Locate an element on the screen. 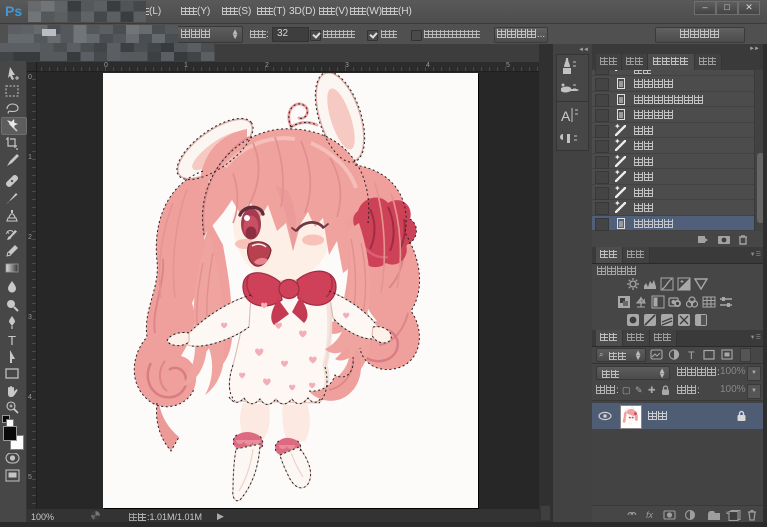 The image size is (767, 527). svg-text: fx is located at coordinates (650, 515).